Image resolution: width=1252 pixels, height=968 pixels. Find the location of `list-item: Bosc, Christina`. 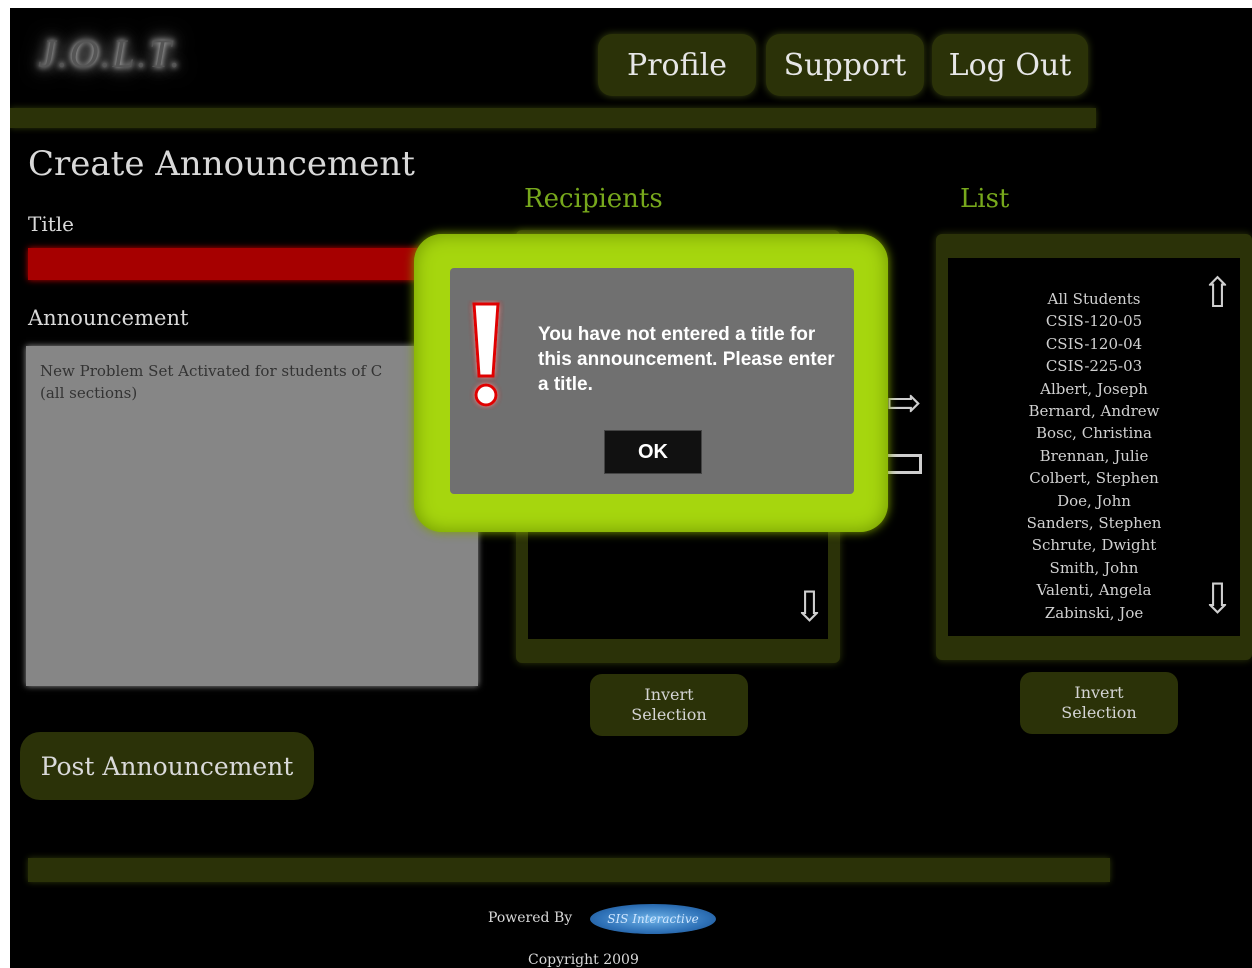

list-item: Bosc, Christina is located at coordinates (1094, 433).